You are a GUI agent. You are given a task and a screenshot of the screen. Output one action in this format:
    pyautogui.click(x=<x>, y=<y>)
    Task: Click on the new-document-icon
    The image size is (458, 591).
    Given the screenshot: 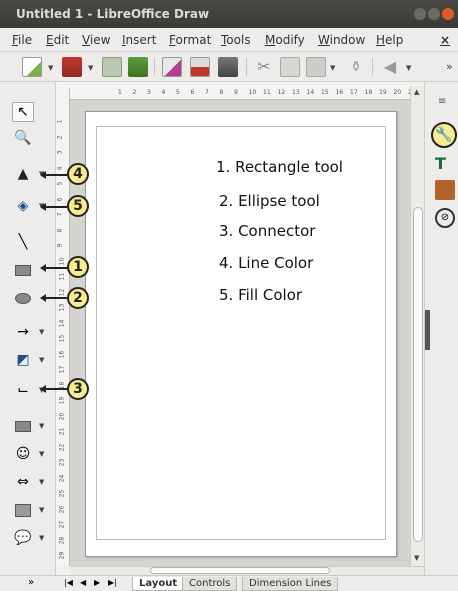 What is the action you would take?
    pyautogui.click(x=32, y=67)
    